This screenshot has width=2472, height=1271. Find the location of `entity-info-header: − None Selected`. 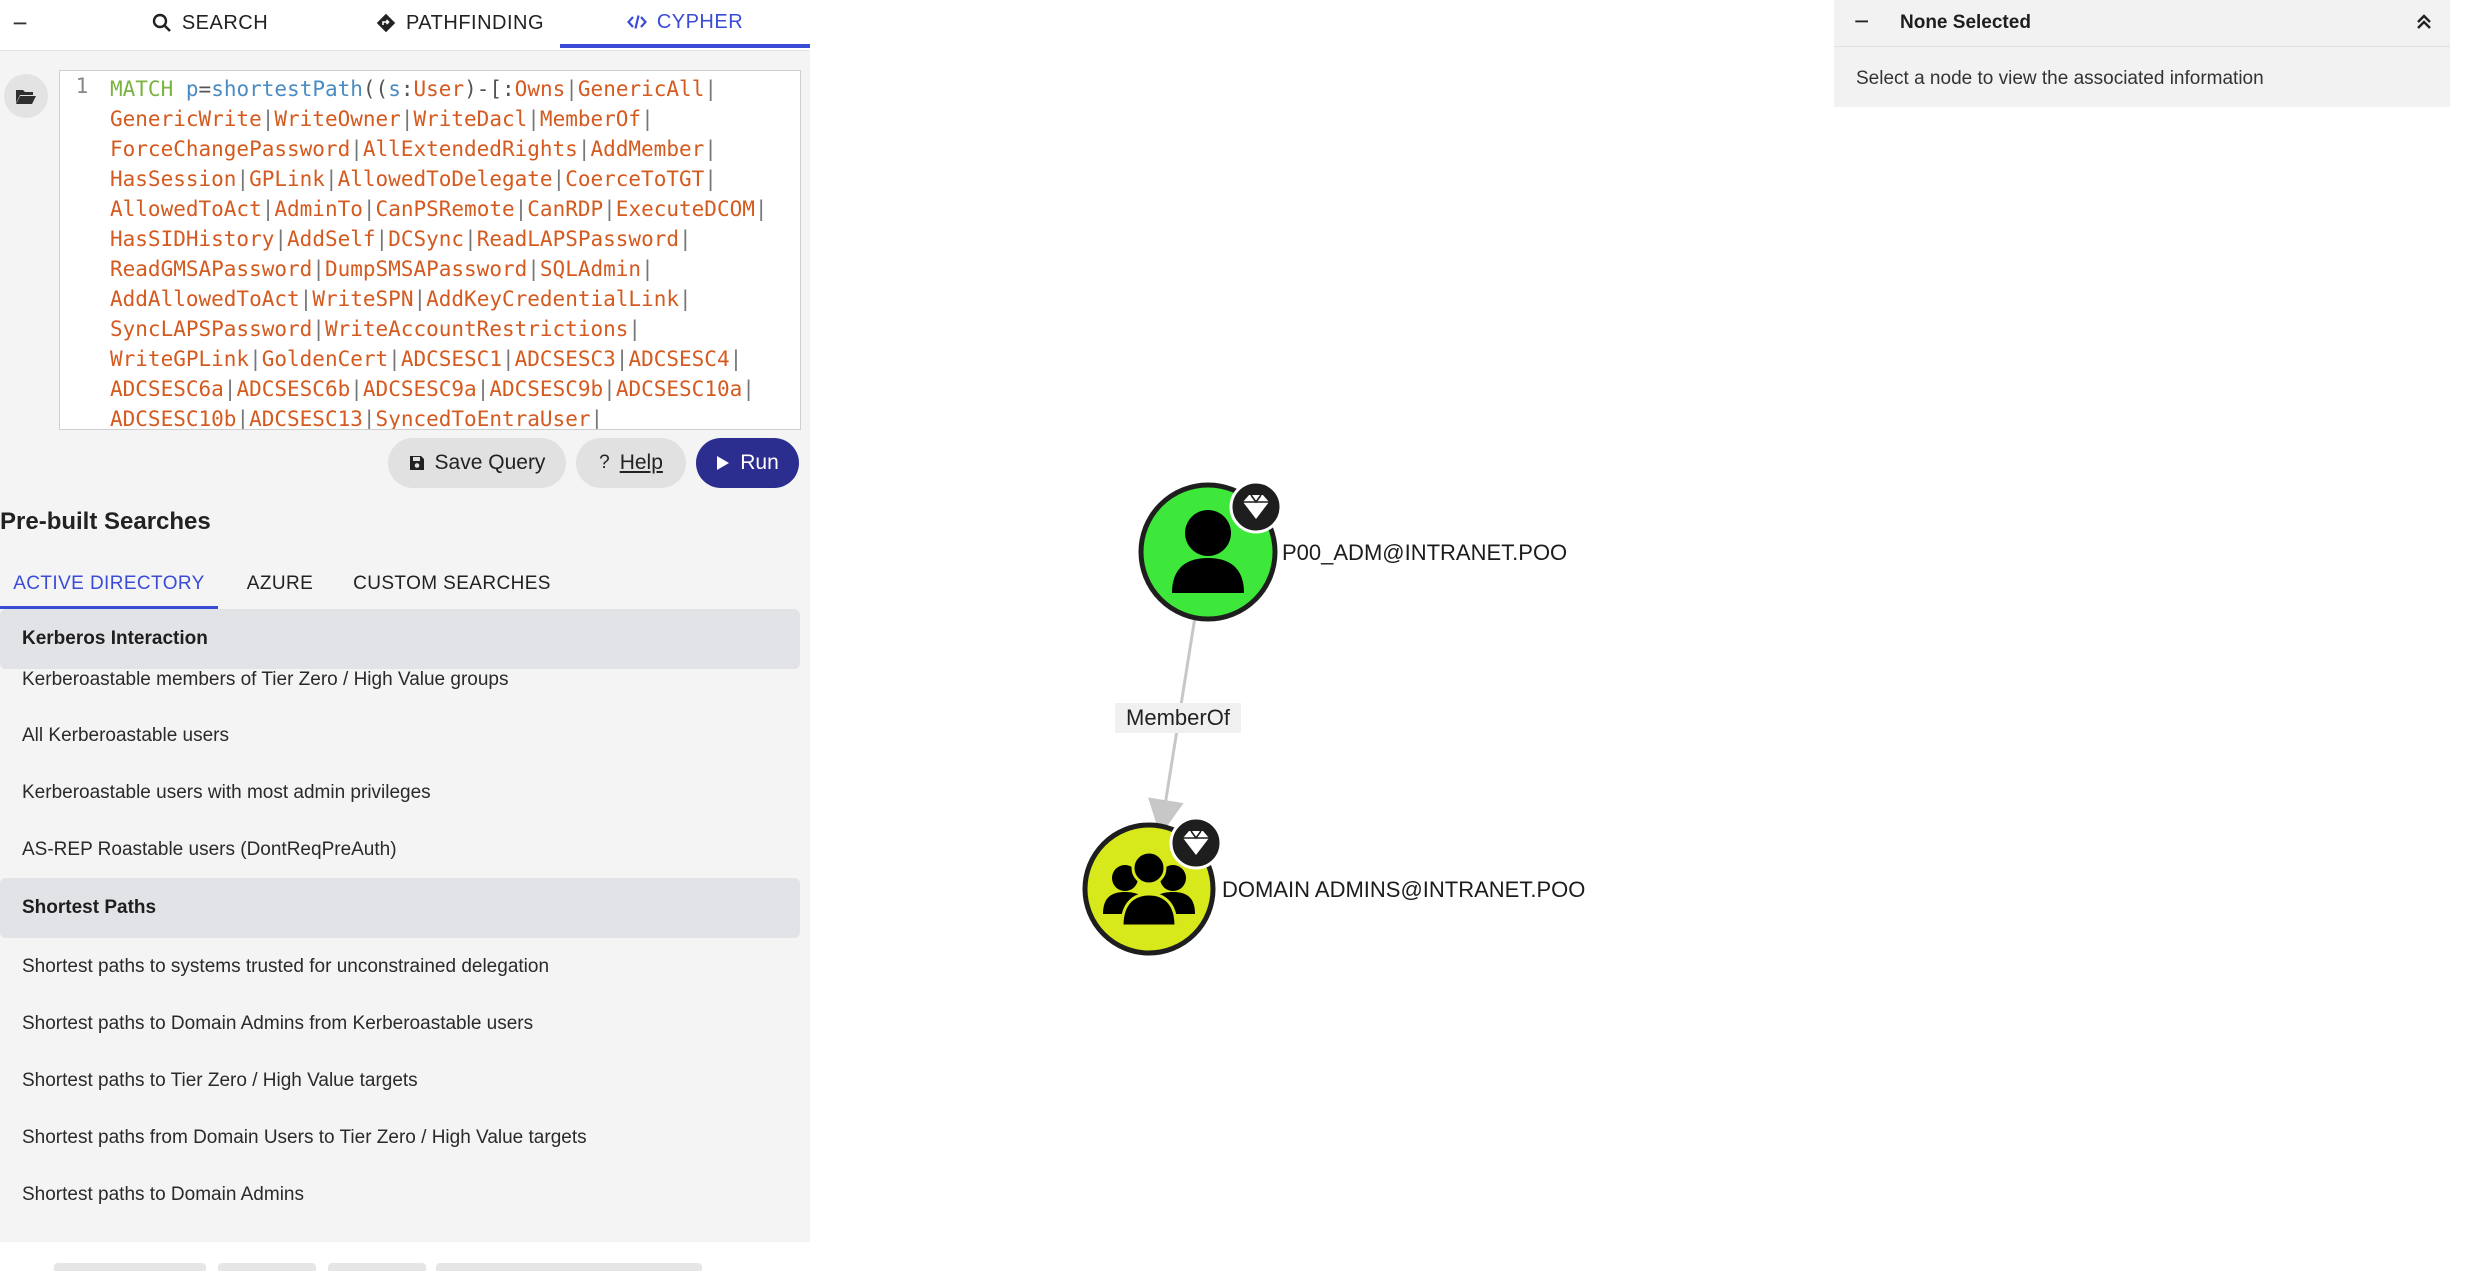

entity-info-header: − None Selected is located at coordinates (2142, 23).